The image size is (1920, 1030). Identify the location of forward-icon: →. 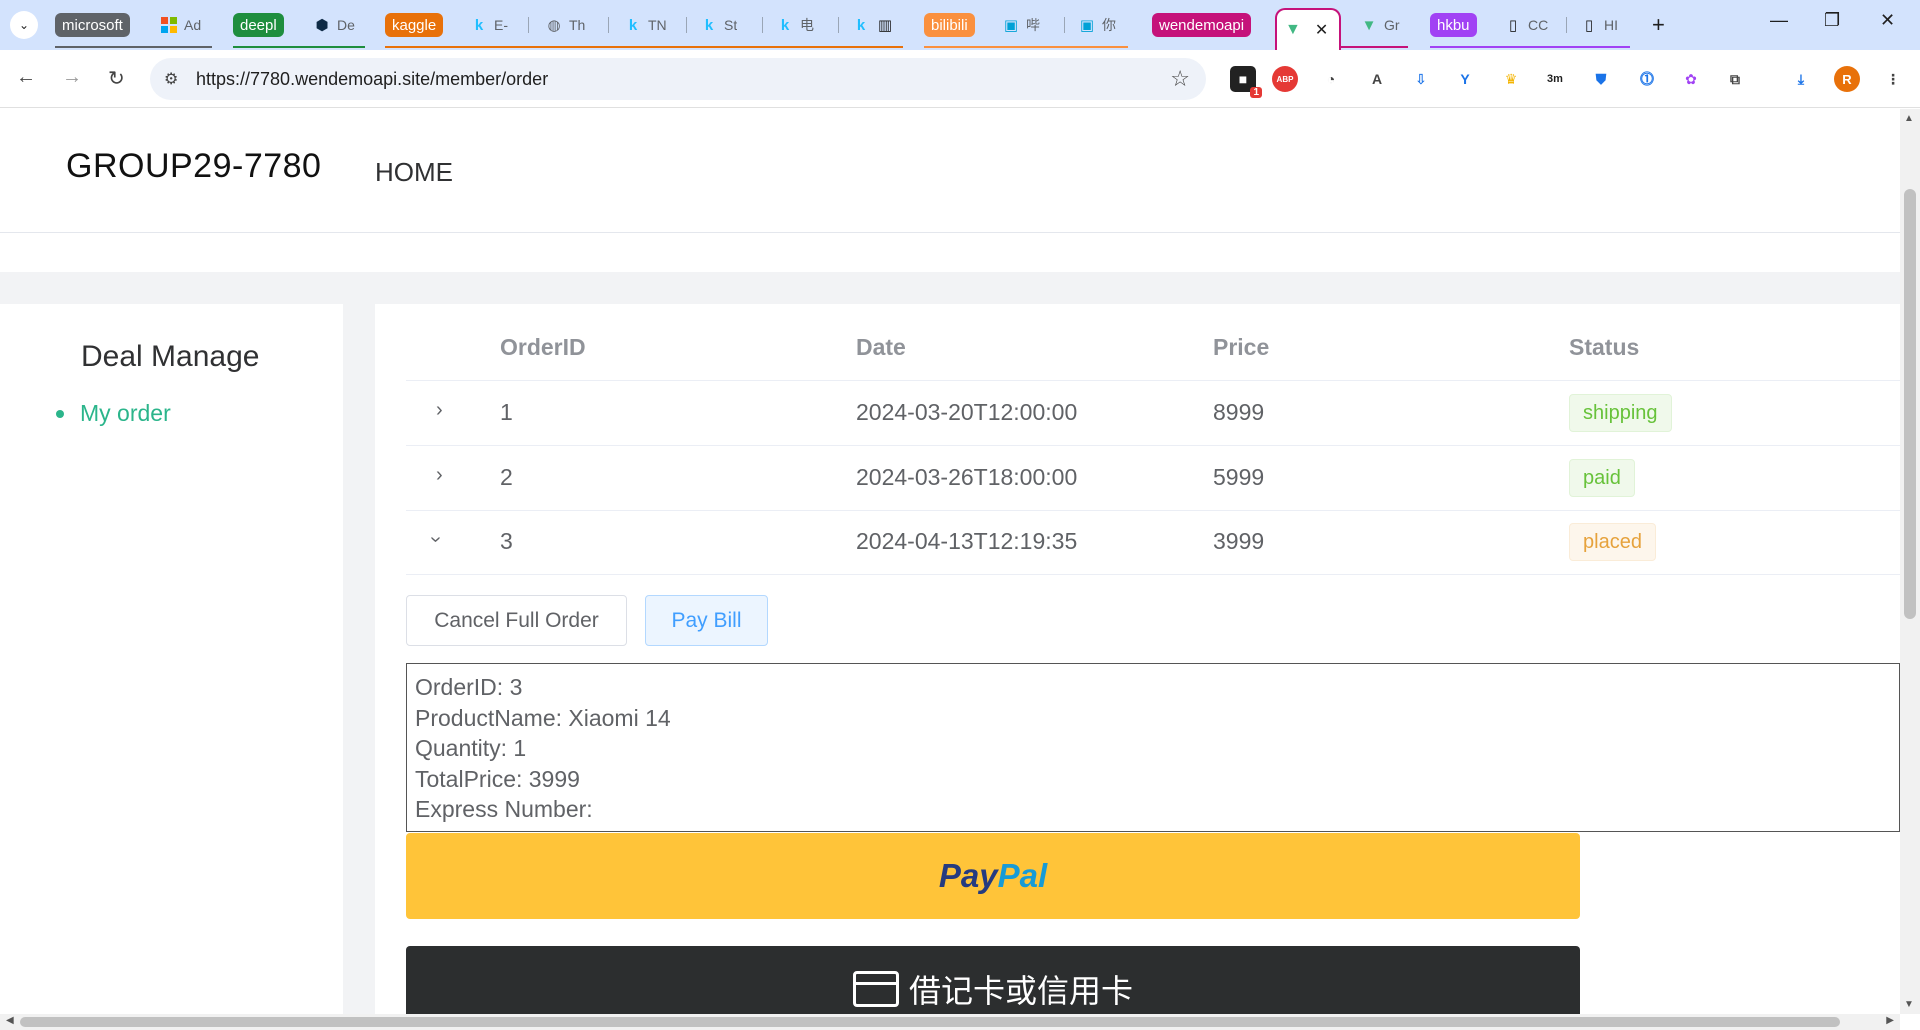
(72, 77).